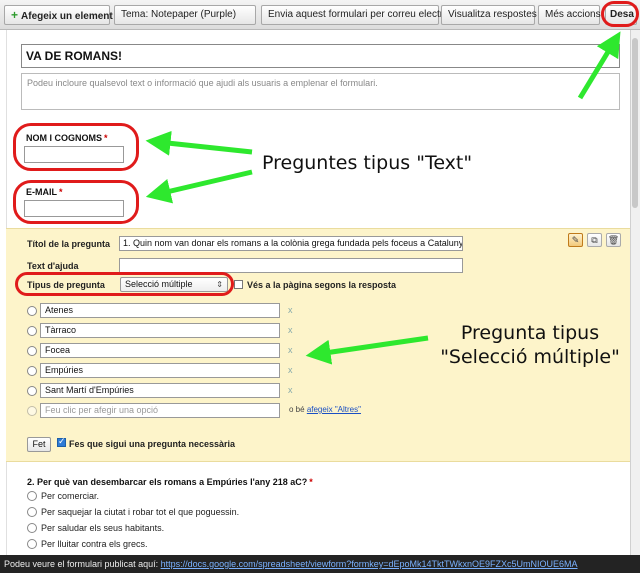 Image resolution: width=640 pixels, height=573 pixels. I want to click on plus-icon: +, so click(15, 15).